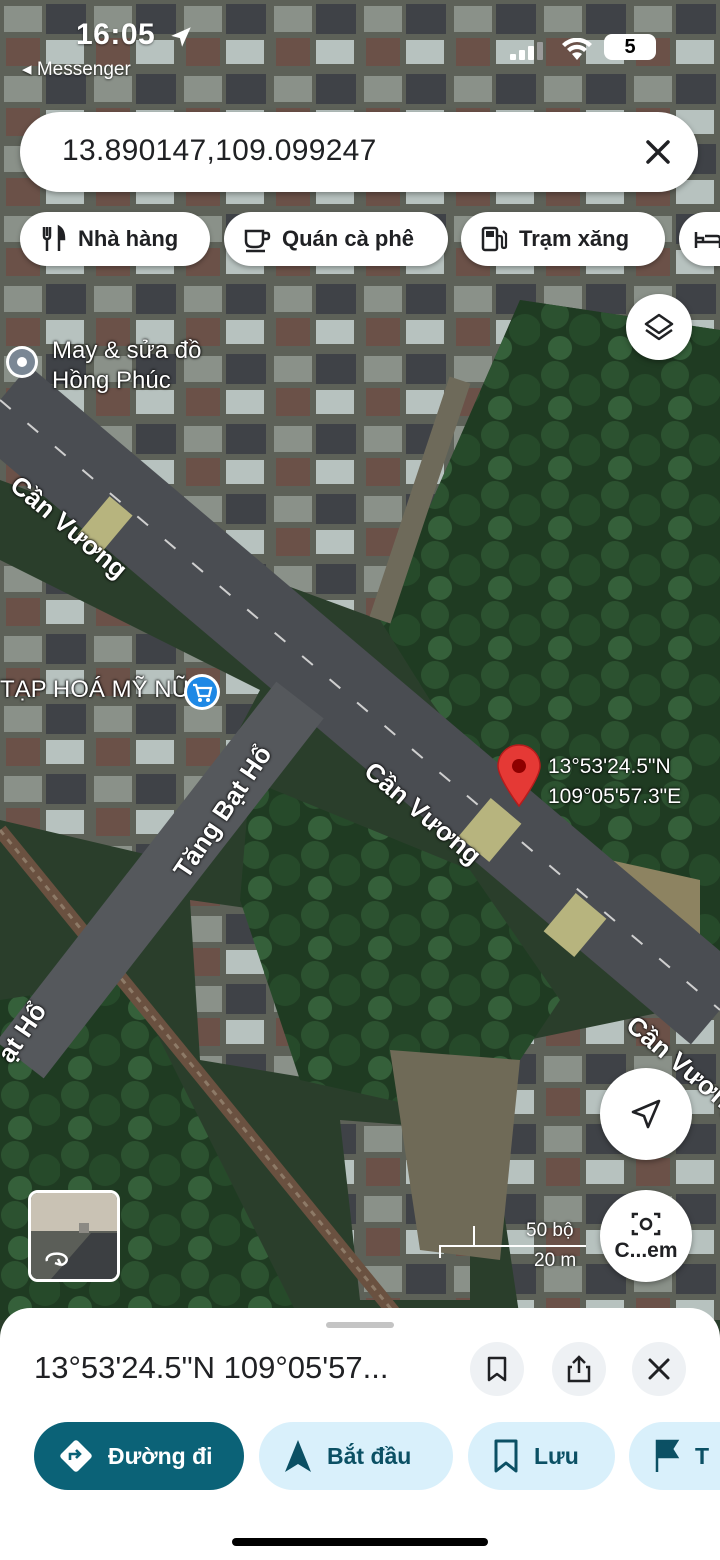 The image size is (720, 1560). I want to click on home-indicator, so click(360, 1542).